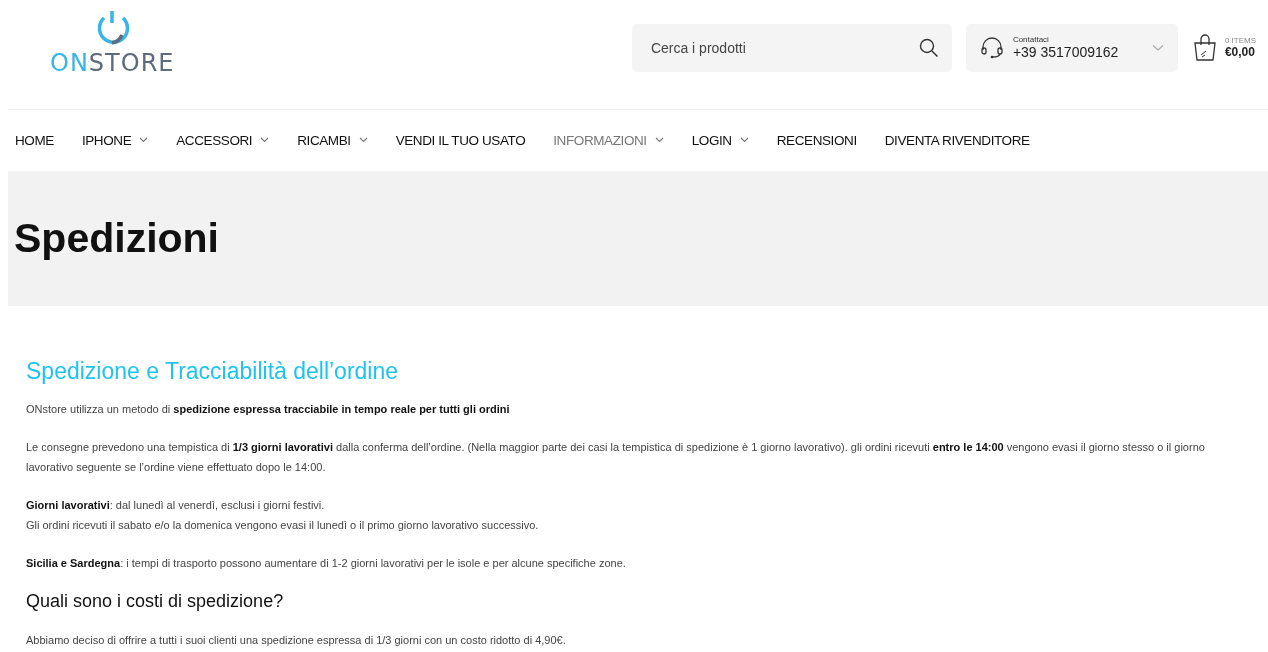  Describe the element at coordinates (928, 47) in the screenshot. I see `search-icon` at that location.